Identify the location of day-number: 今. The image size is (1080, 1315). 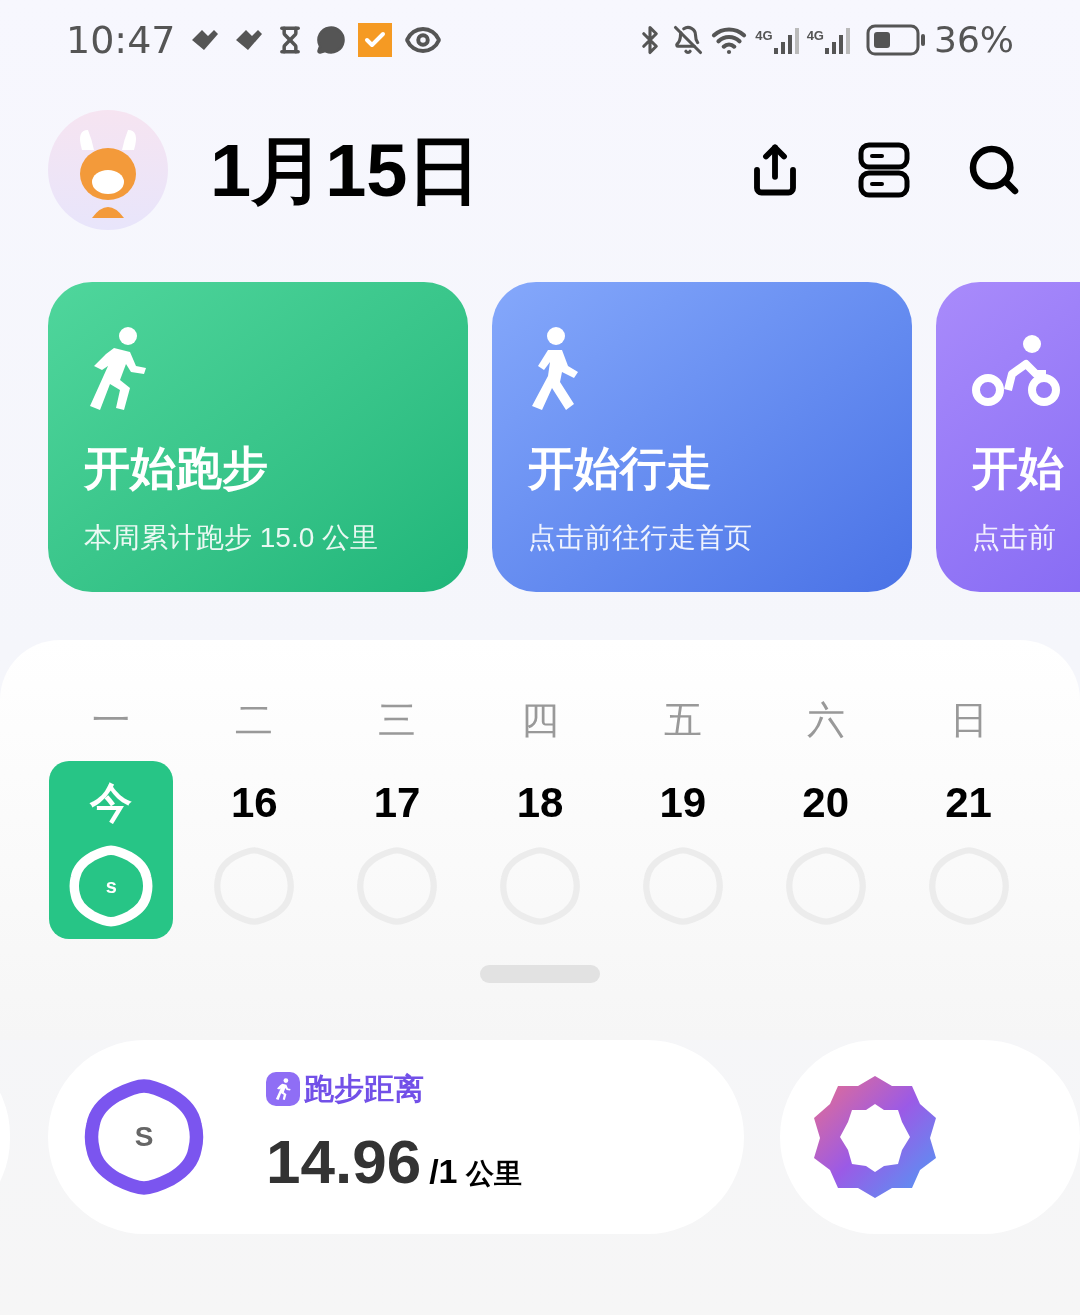
(111, 803).